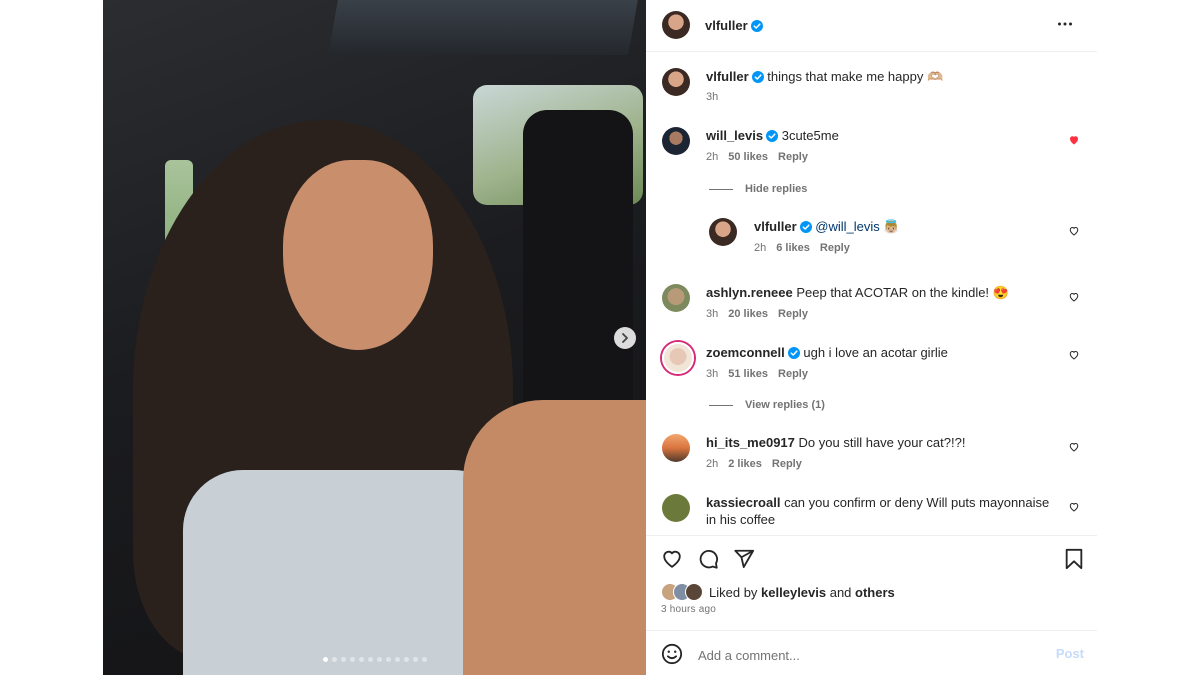 This screenshot has height=676, width=1200. Describe the element at coordinates (1074, 559) in the screenshot. I see `bookmark-icon` at that location.